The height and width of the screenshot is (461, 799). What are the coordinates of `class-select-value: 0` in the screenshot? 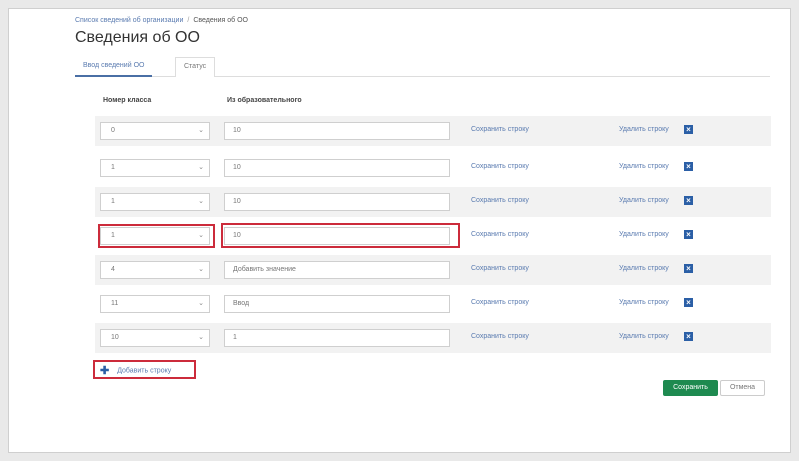 It's located at (113, 130).